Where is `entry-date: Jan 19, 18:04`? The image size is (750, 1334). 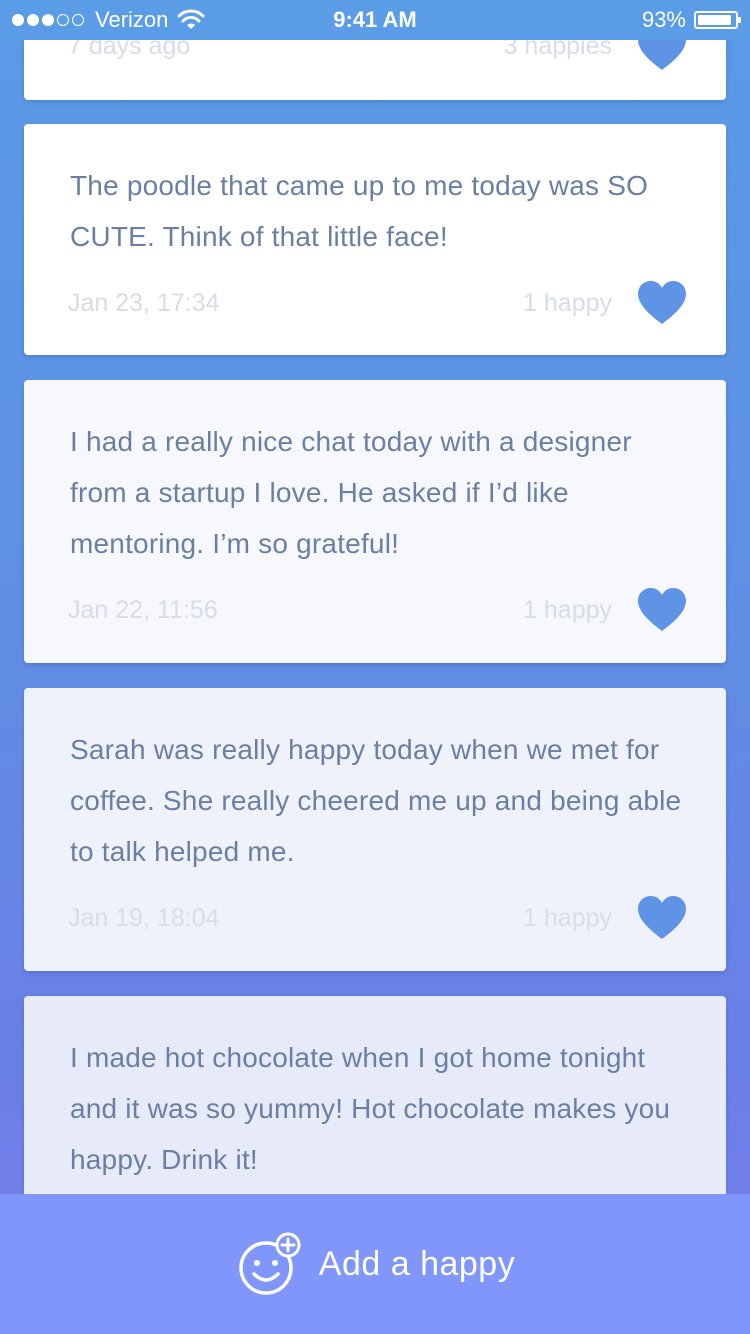
entry-date: Jan 19, 18:04 is located at coordinates (144, 918).